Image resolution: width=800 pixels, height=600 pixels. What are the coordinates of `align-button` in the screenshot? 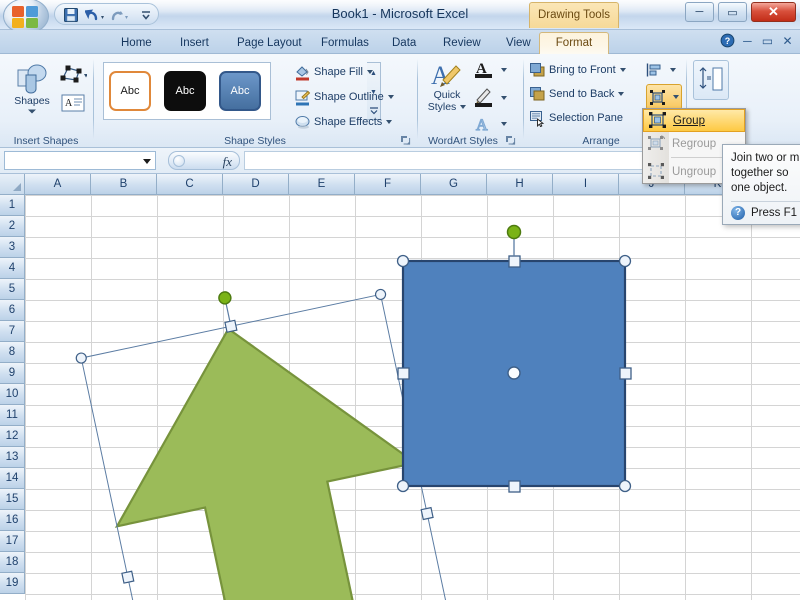 It's located at (664, 70).